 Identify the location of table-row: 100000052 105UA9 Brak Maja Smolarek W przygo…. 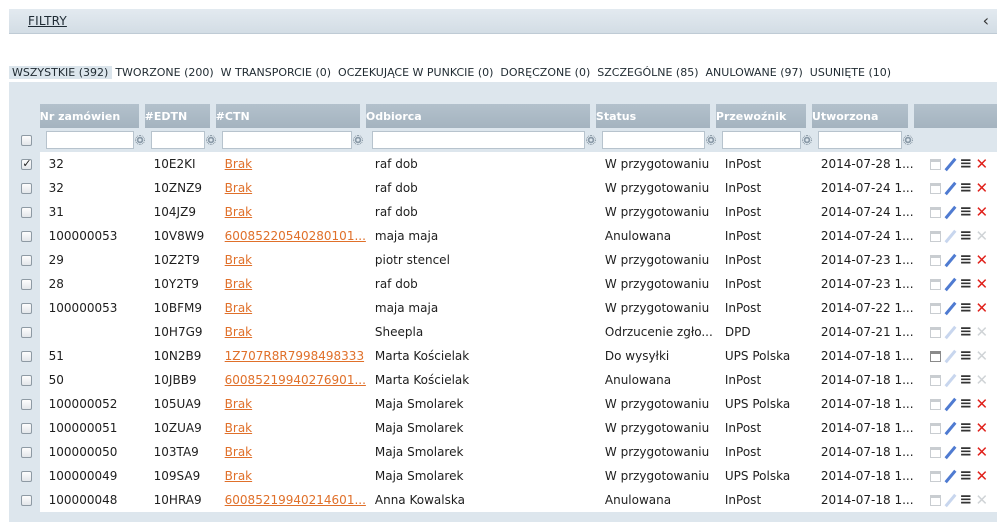
(505, 404).